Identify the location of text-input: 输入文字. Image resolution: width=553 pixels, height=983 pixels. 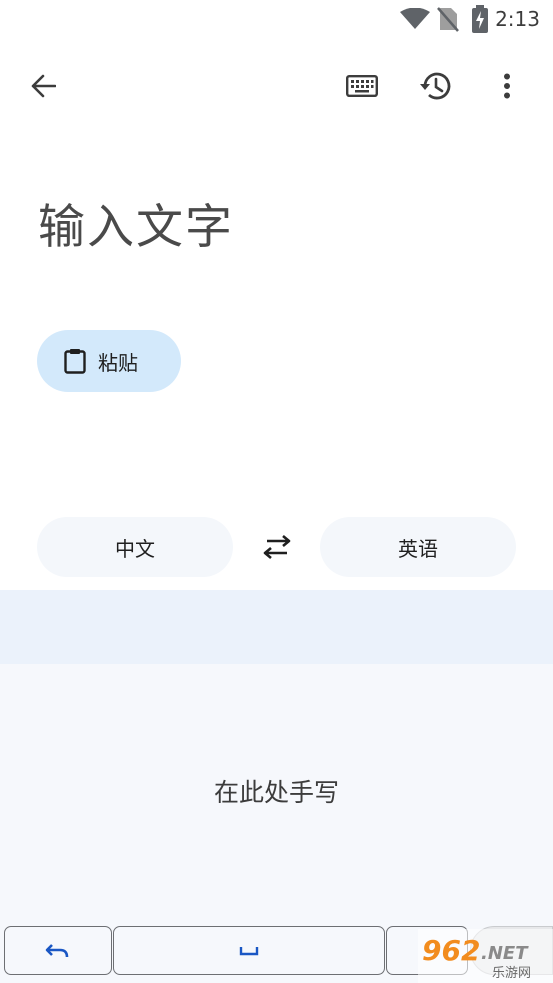
(136, 222).